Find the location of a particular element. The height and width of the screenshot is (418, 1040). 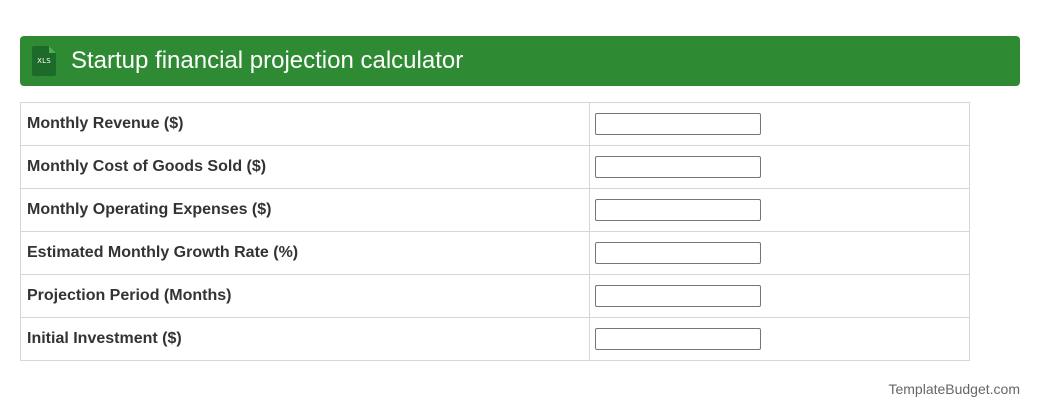

site-credit: TemplateBudget.com is located at coordinates (954, 389).